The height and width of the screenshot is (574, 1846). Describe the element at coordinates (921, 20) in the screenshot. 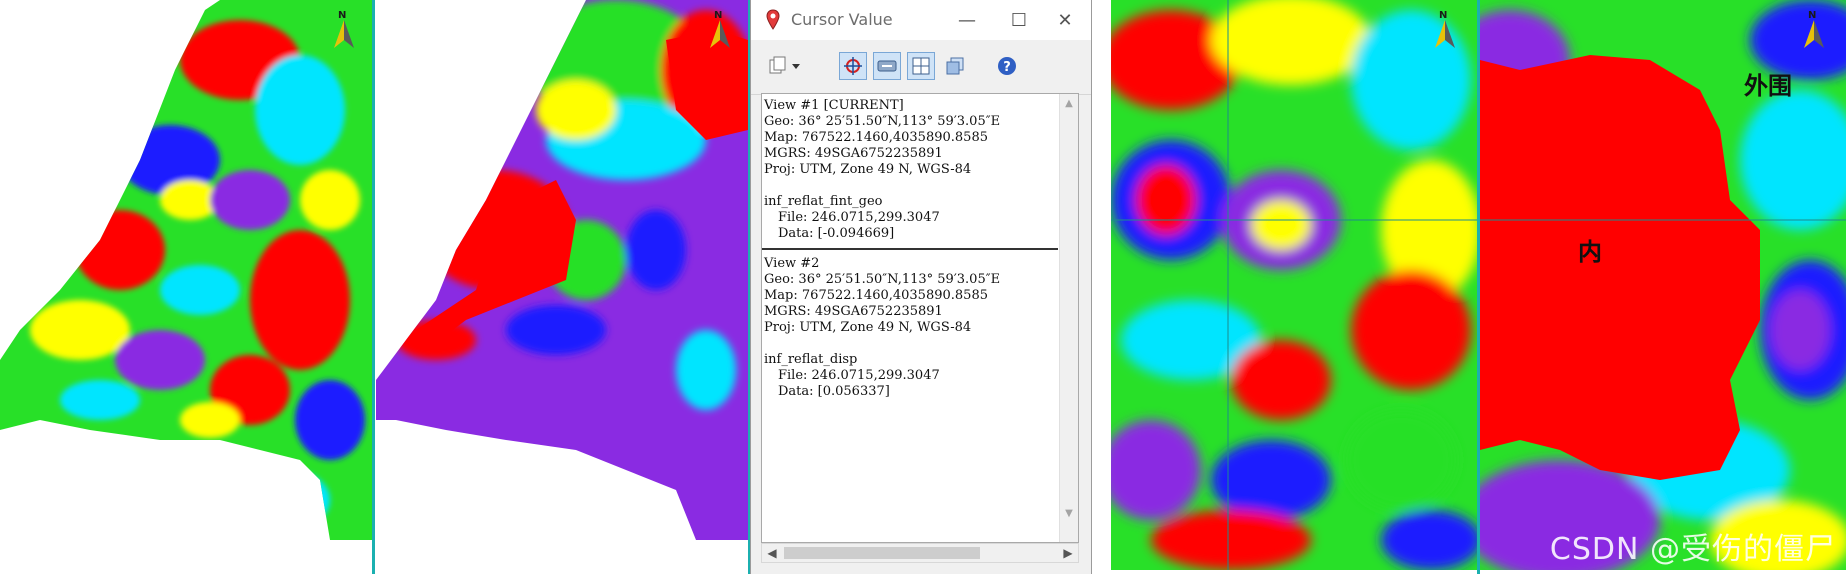

I see `title-bar: Cursor Value — ☐ ✕` at that location.